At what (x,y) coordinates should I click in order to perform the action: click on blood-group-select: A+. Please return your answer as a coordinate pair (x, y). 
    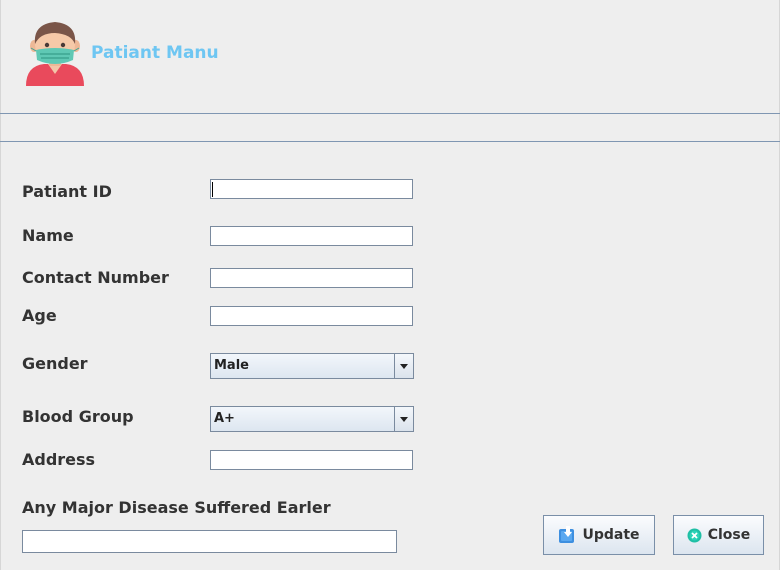
    Looking at the image, I should click on (312, 419).